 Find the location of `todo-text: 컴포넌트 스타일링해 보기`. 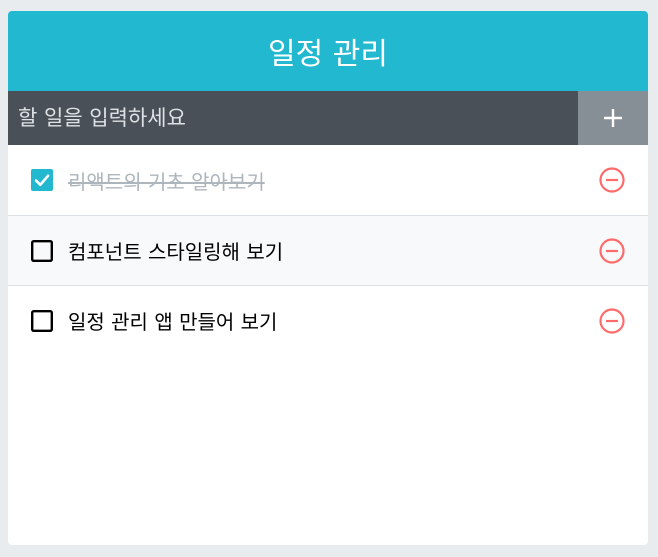

todo-text: 컴포넌트 스타일링해 보기 is located at coordinates (176, 252).